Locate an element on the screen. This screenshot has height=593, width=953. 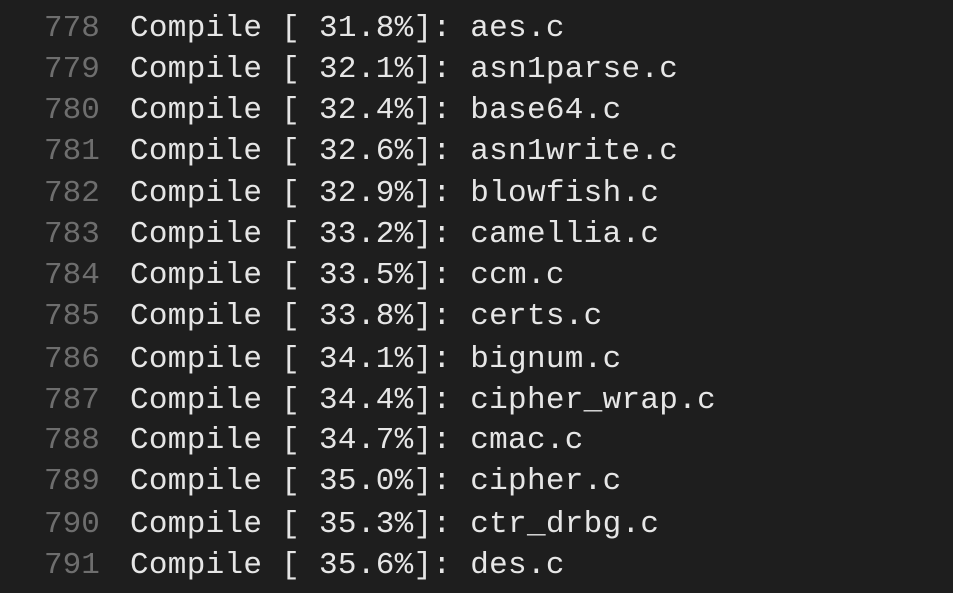
line-text: Compile [ 32.6%]: asn1write.c is located at coordinates (404, 151).